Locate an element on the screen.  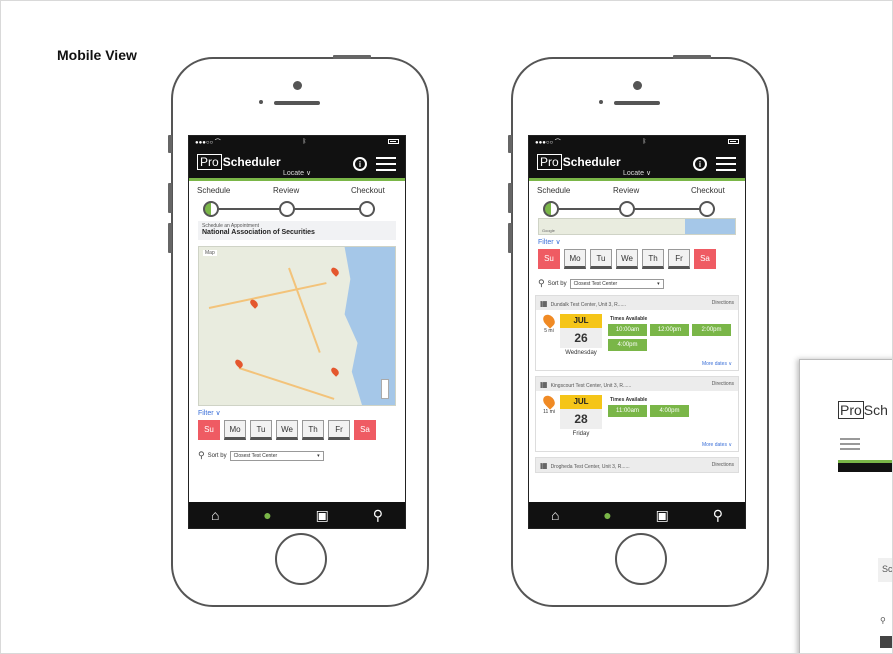
map-view: Map is located at coordinates (297, 326).